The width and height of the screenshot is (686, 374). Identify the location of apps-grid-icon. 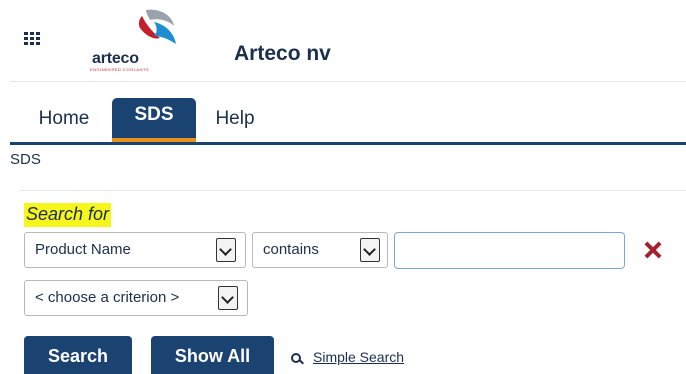
(33, 39).